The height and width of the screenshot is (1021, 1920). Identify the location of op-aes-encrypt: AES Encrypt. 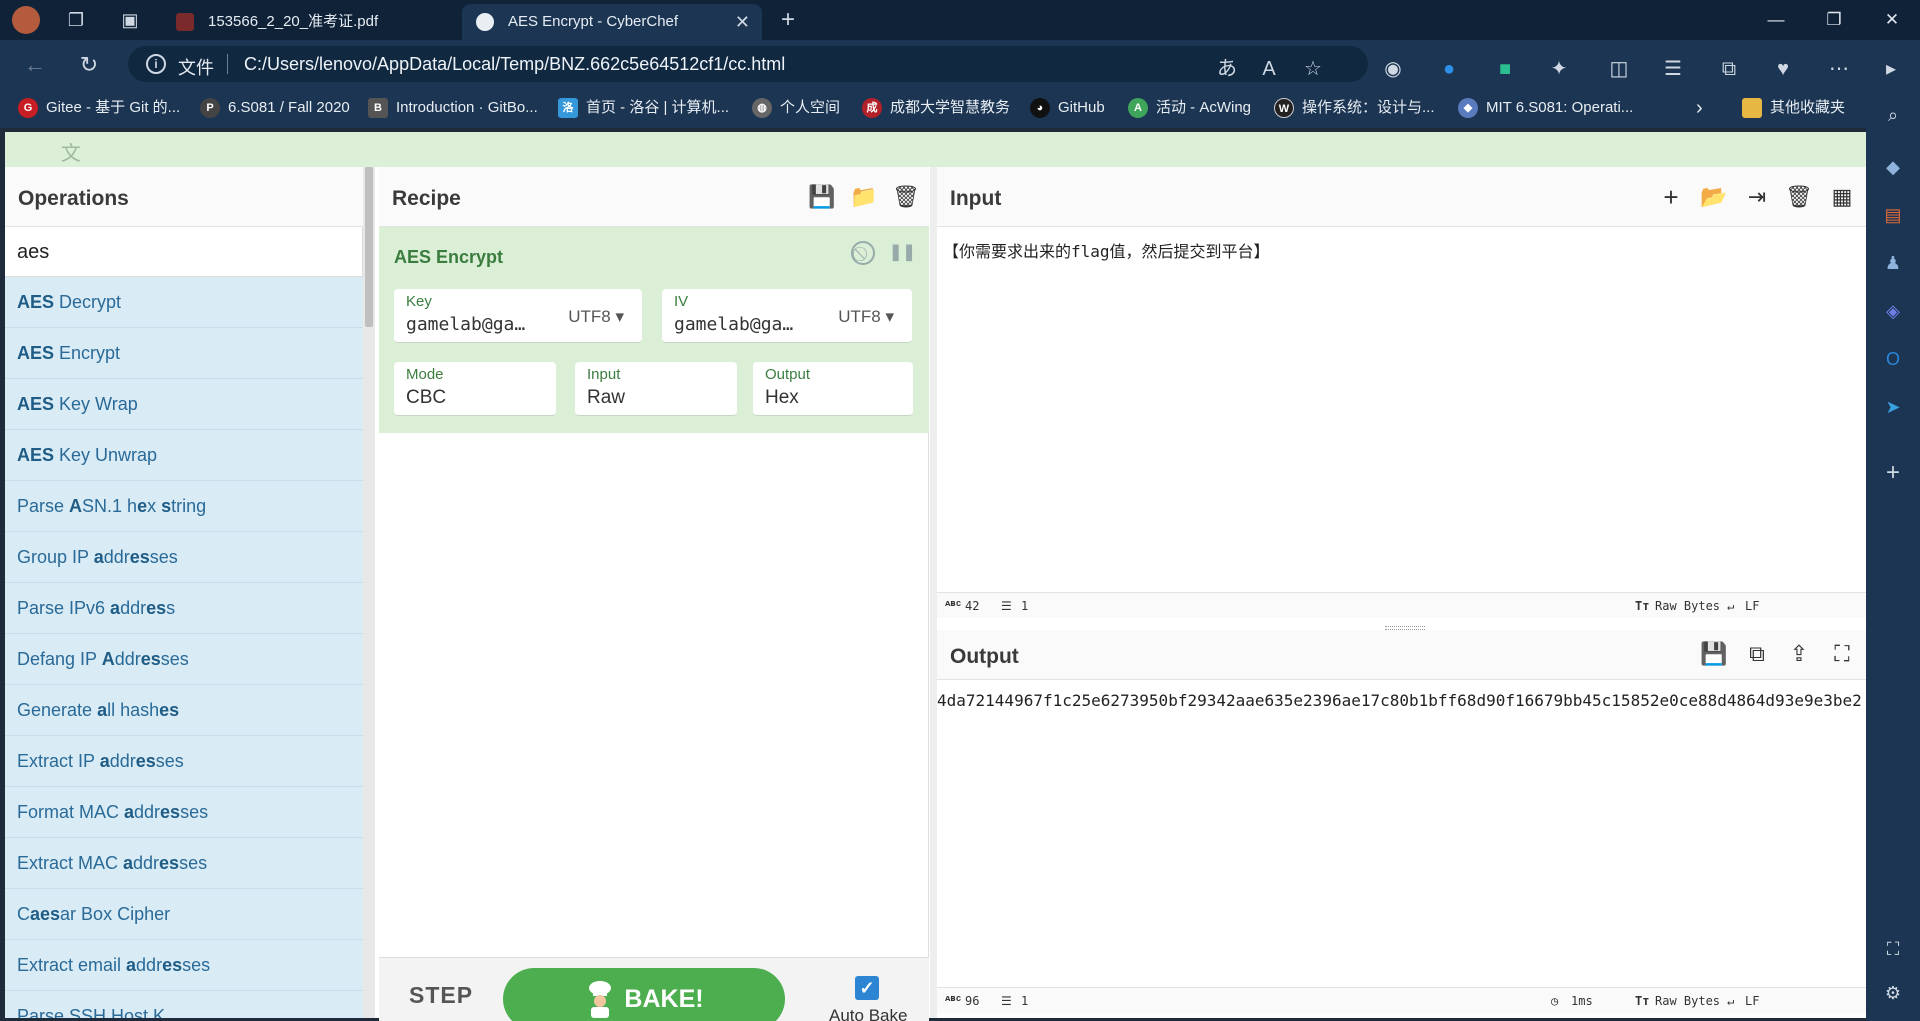
(184, 353).